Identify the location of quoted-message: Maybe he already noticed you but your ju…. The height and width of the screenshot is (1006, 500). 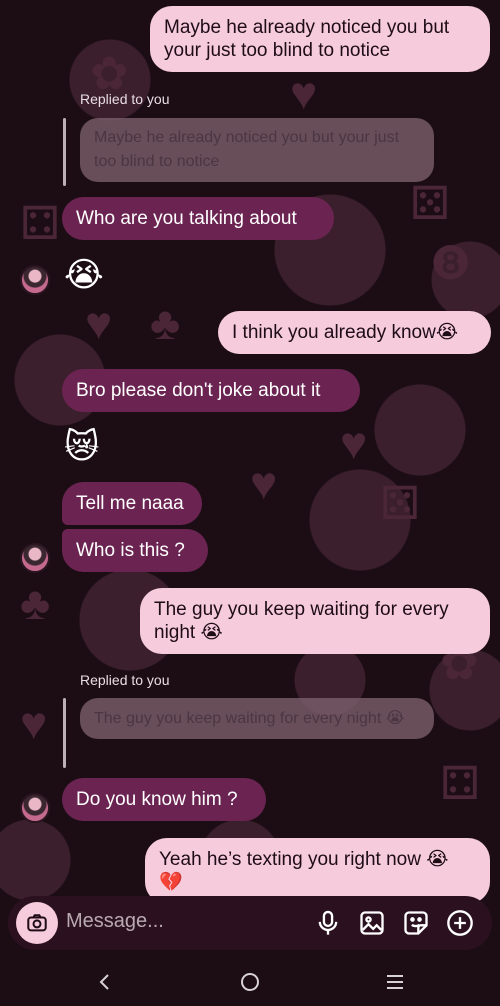
(257, 150).